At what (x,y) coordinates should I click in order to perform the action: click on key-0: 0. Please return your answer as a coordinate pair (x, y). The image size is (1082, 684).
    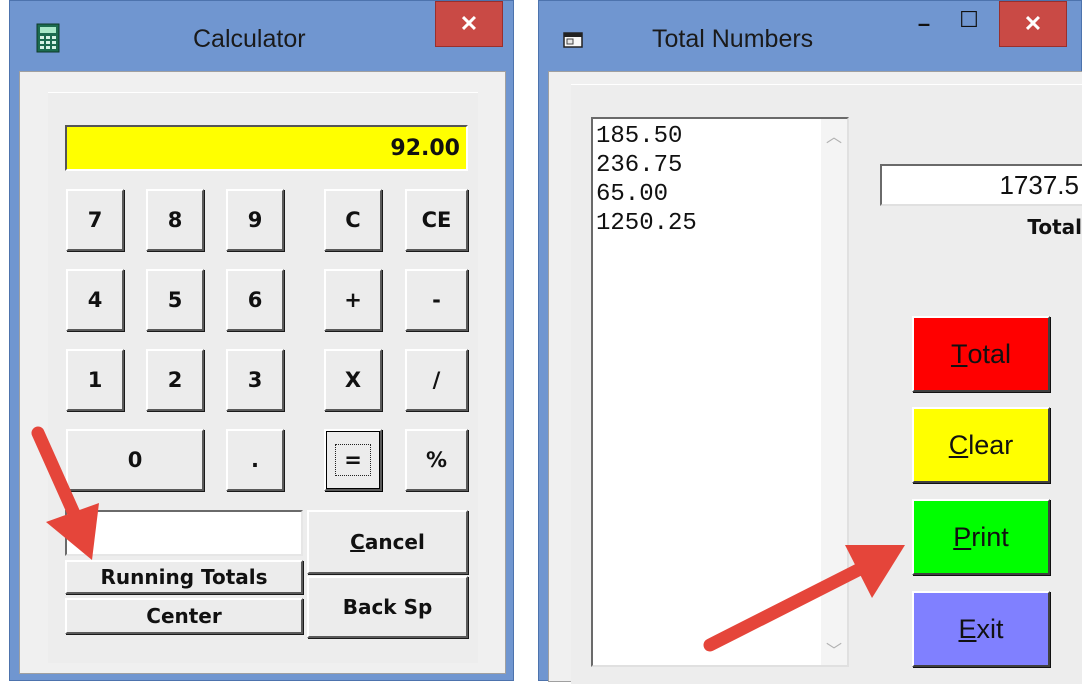
    Looking at the image, I should click on (135, 460).